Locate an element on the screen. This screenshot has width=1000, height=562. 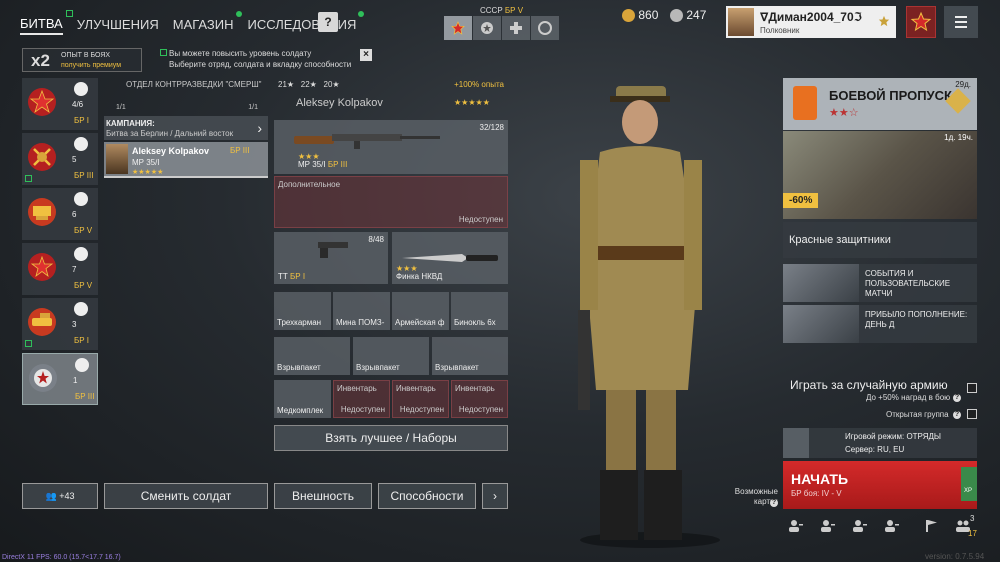
event-card: ПРИБЫЛО ПОПОЛНЕНИЕ: ДЕНЬ Д is located at coordinates (880, 324).